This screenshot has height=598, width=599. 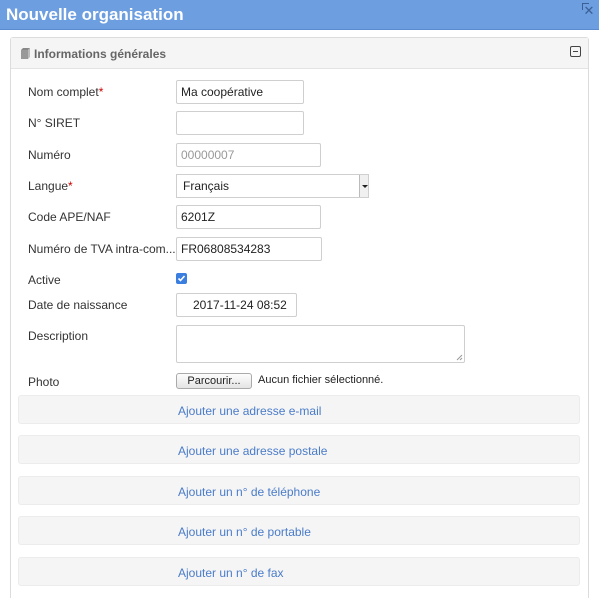 What do you see at coordinates (249, 411) in the screenshot?
I see `add-email-link: Ajouter une adresse e-mail` at bounding box center [249, 411].